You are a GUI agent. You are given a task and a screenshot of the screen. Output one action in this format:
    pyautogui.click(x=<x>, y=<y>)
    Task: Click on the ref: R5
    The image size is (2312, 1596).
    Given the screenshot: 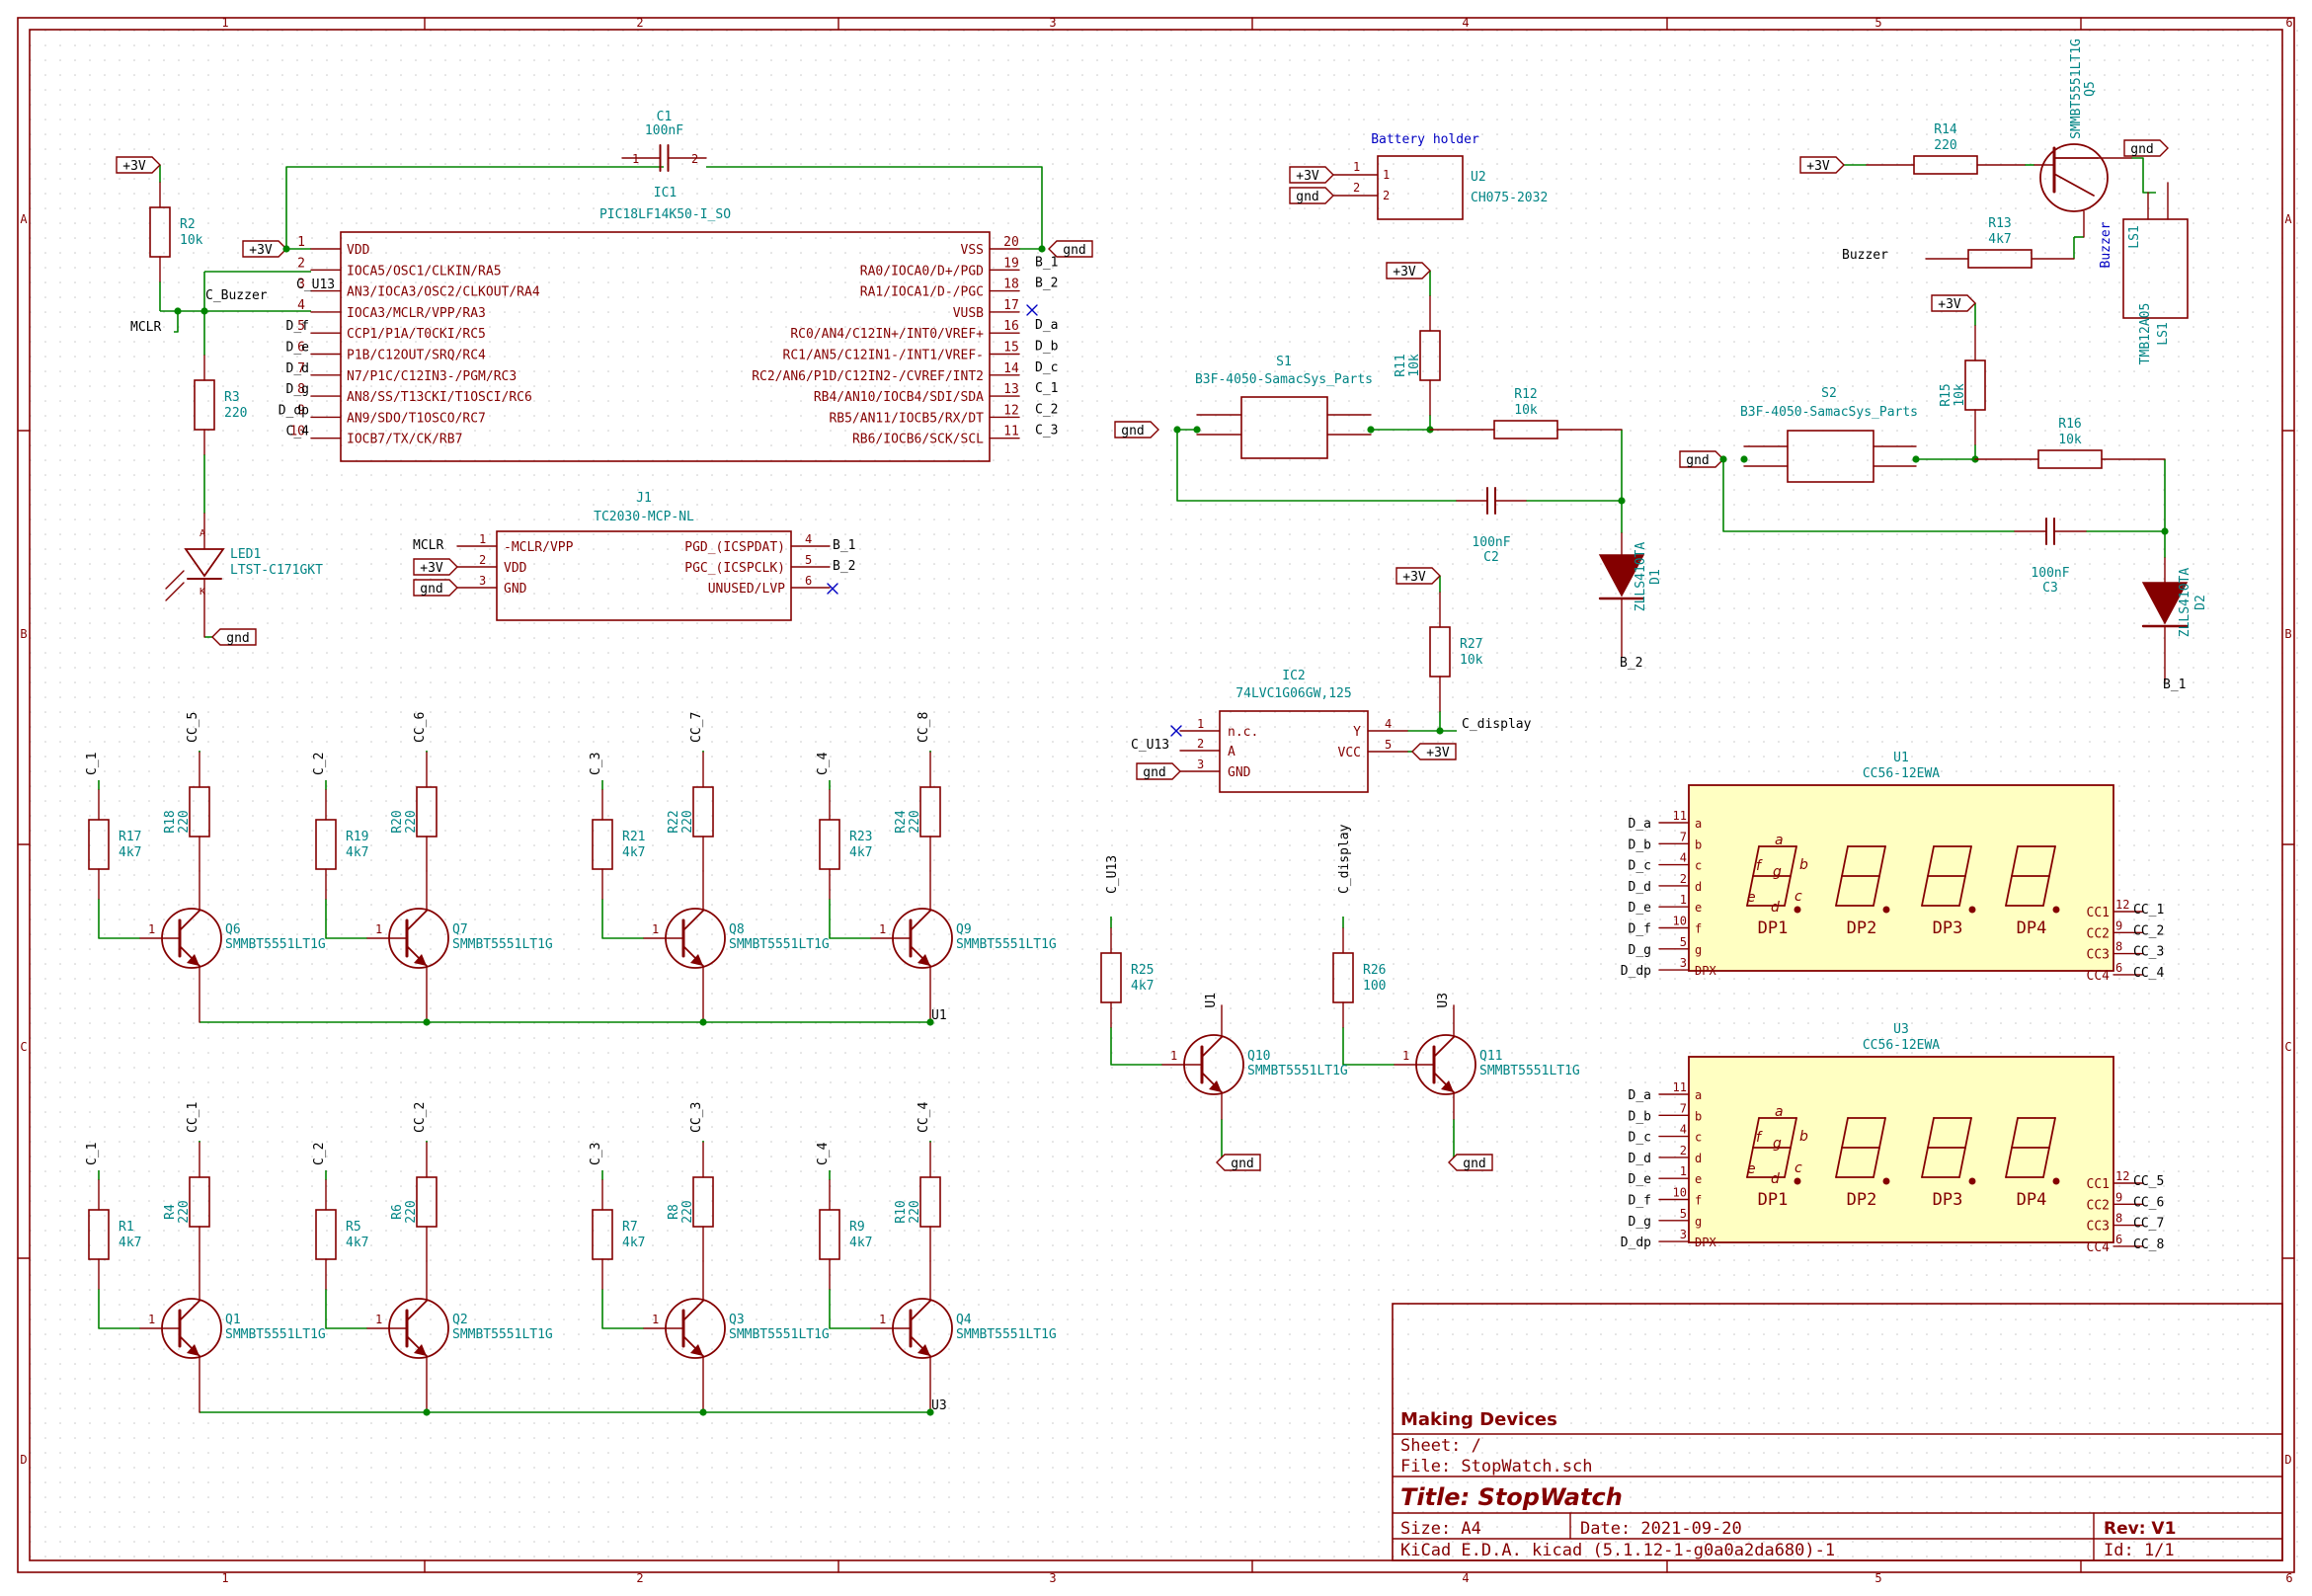 What is the action you would take?
    pyautogui.click(x=353, y=1227)
    